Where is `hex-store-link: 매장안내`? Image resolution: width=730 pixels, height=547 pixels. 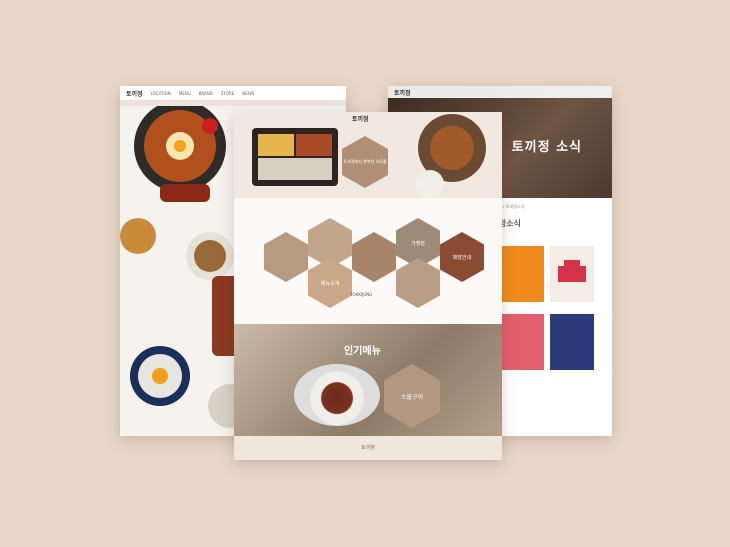
hex-store-link: 매장안내 is located at coordinates (462, 257).